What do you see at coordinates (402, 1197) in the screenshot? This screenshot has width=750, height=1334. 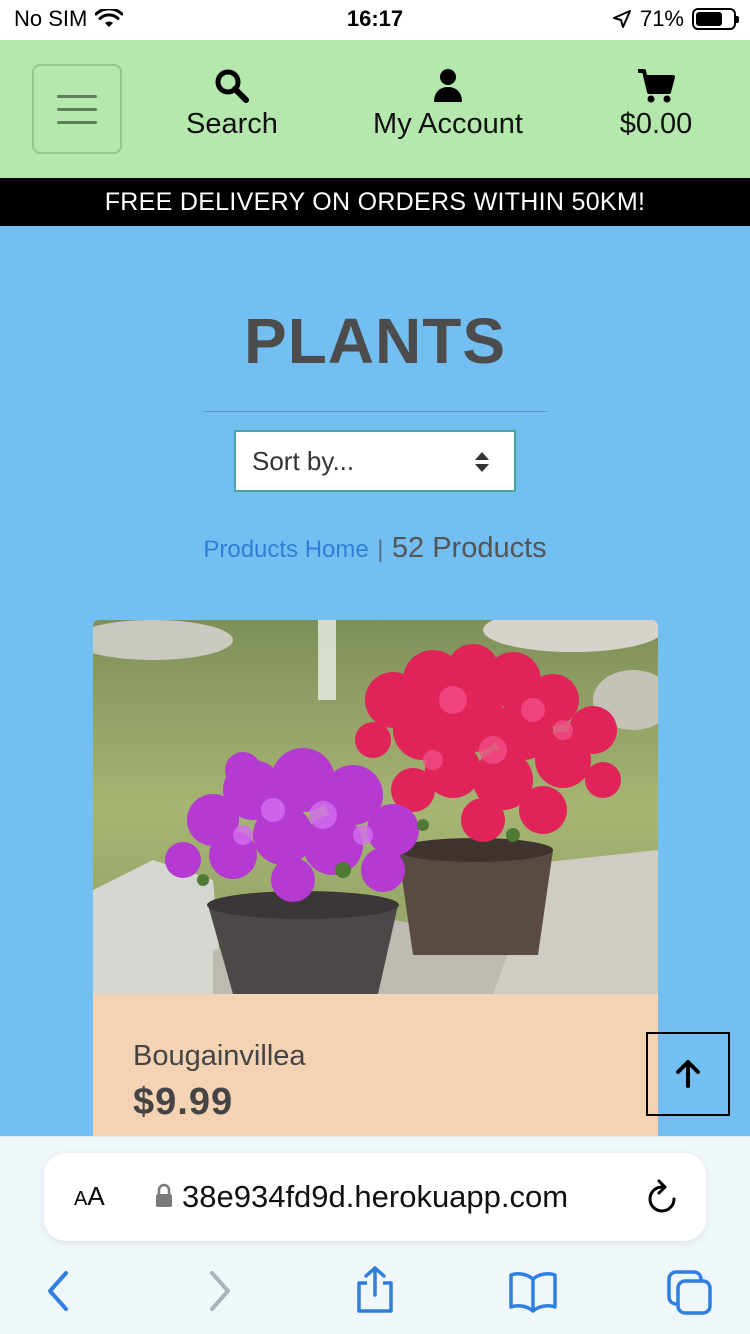 I see `url-text: 38e934fd9d.herokuapp.com` at bounding box center [402, 1197].